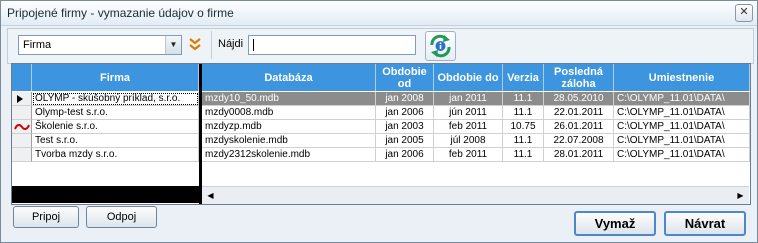 The height and width of the screenshot is (243, 758). Describe the element at coordinates (405, 77) in the screenshot. I see `column-header-obdobie-od: Obdobie od` at that location.